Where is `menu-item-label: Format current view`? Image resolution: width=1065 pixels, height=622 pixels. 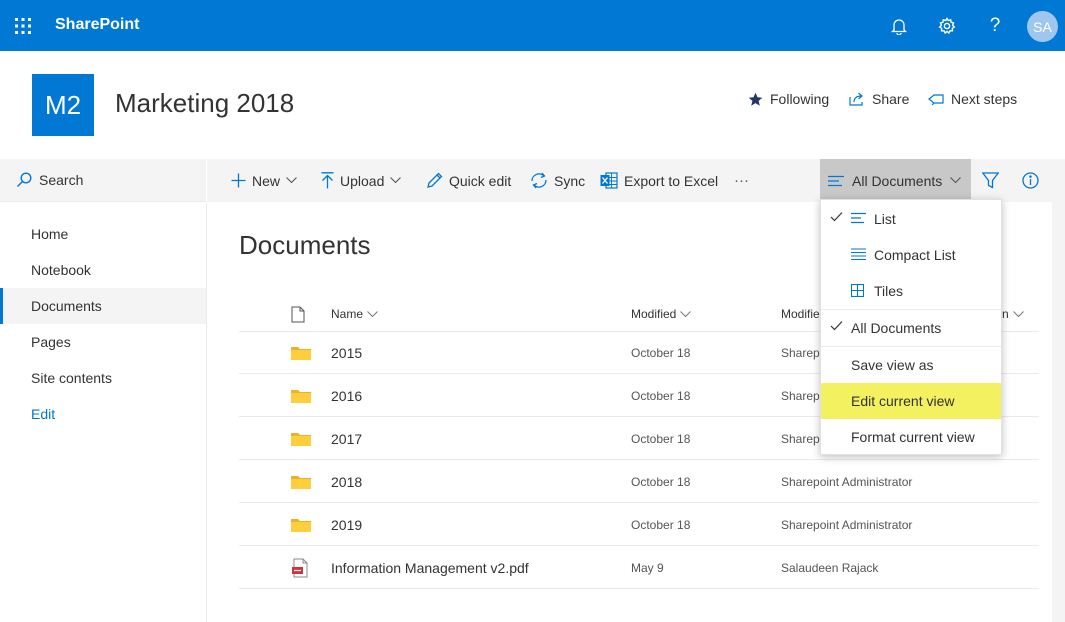
menu-item-label: Format current view is located at coordinates (913, 437).